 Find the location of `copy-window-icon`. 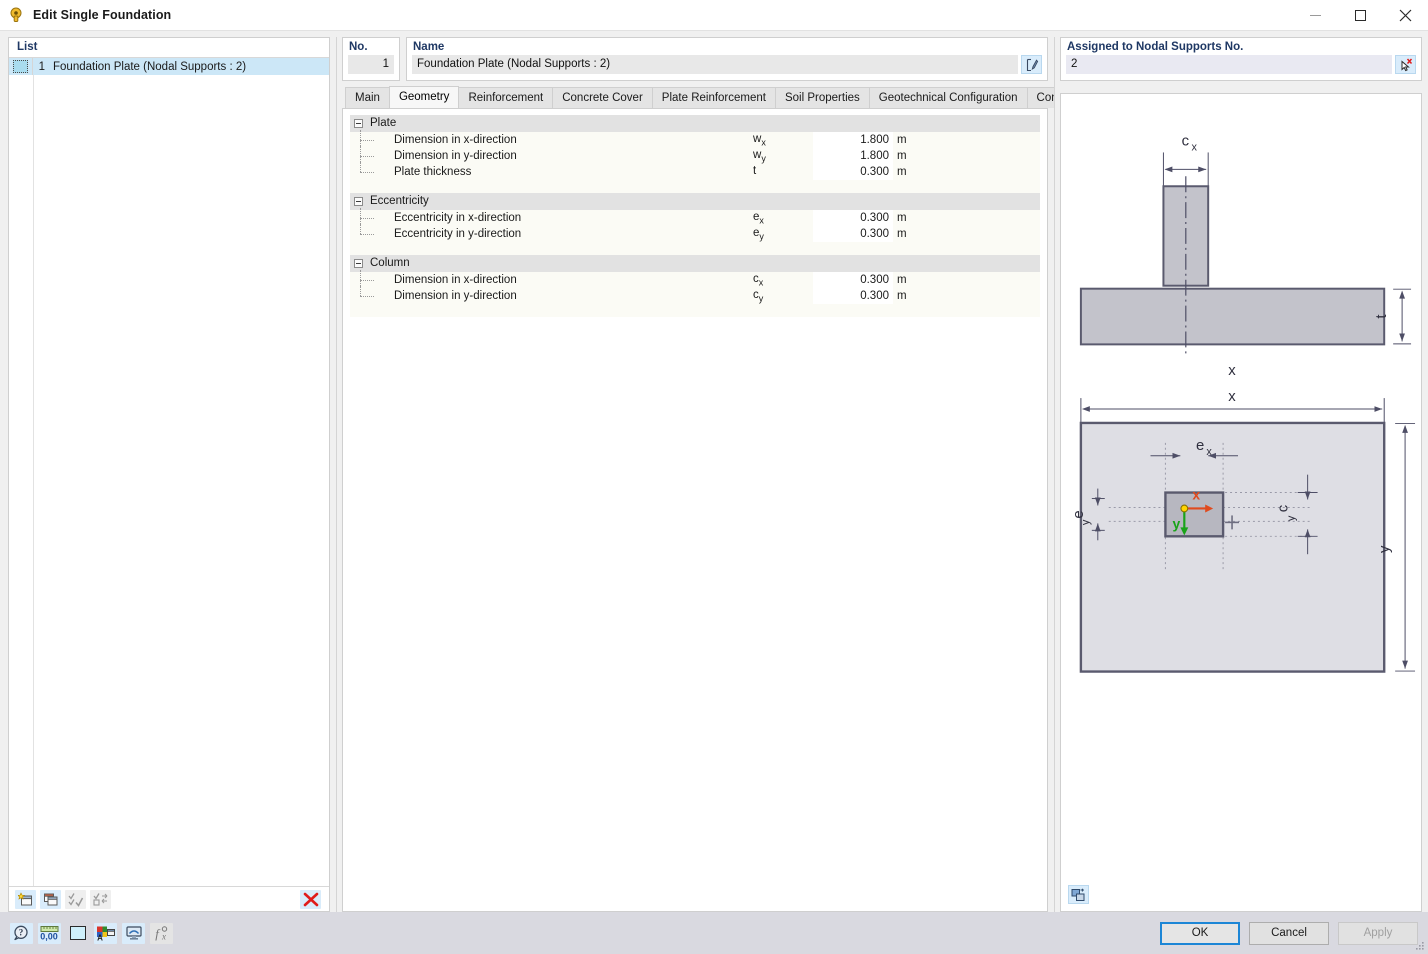

copy-window-icon is located at coordinates (50, 899).